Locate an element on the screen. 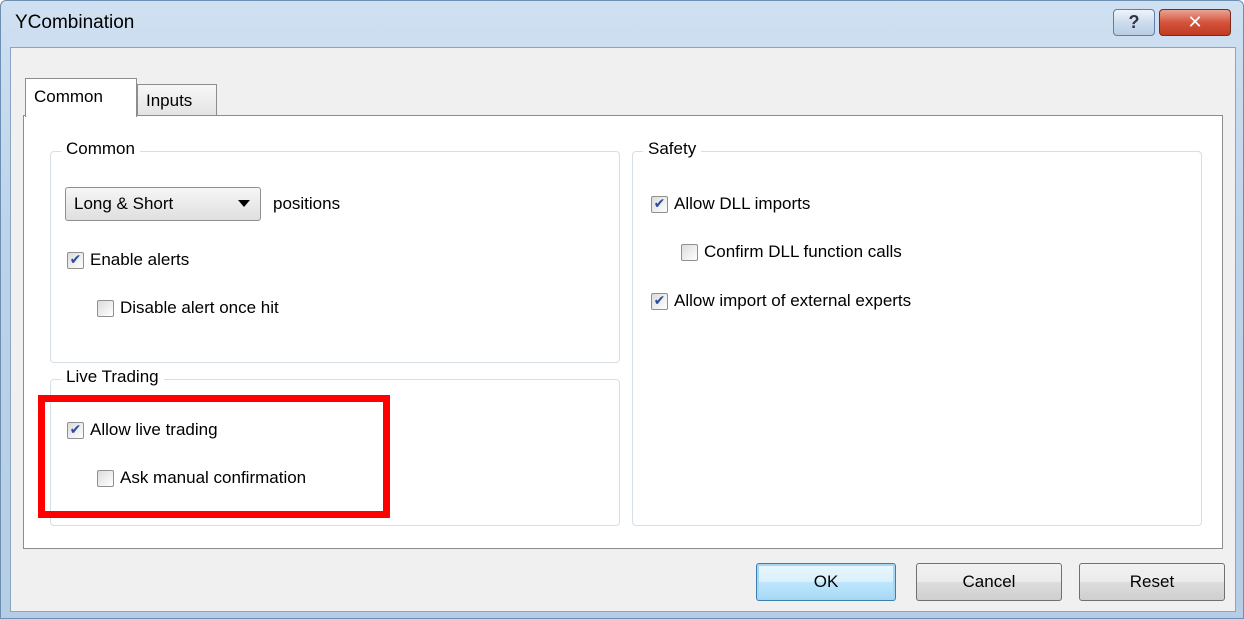 This screenshot has height=619, width=1244. confirm-dll-calls-checkbox-row: Confirm DLL function calls is located at coordinates (791, 252).